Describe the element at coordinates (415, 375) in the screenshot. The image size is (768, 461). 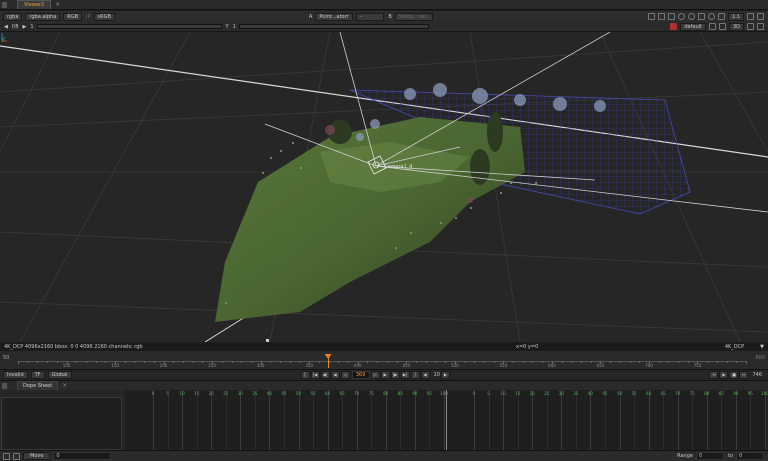
I see `out-point-button: ]` at that location.